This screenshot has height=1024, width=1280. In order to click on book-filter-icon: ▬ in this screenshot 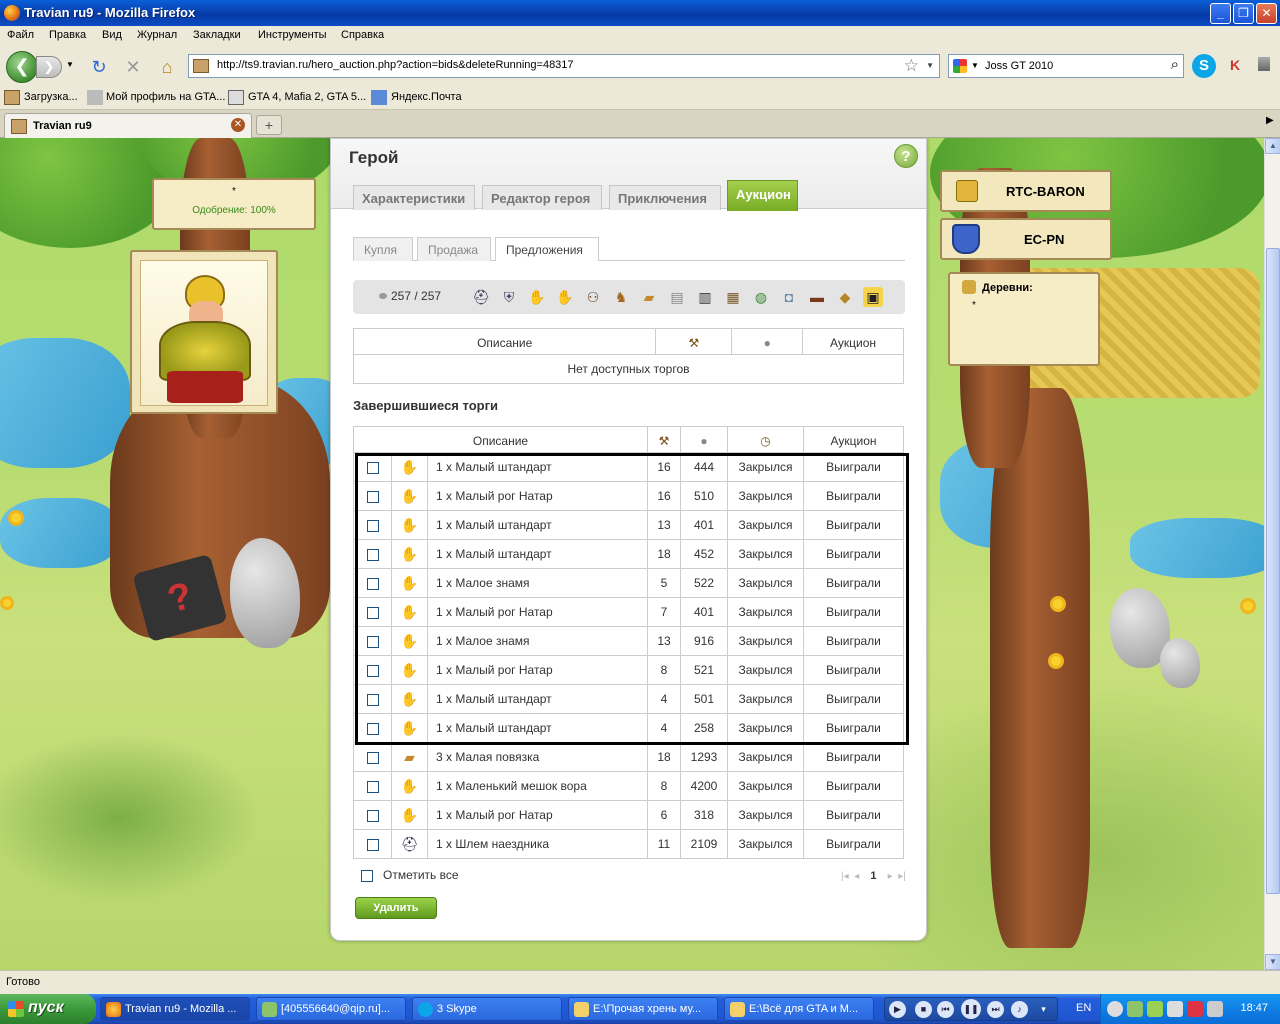, I will do `click(817, 297)`.